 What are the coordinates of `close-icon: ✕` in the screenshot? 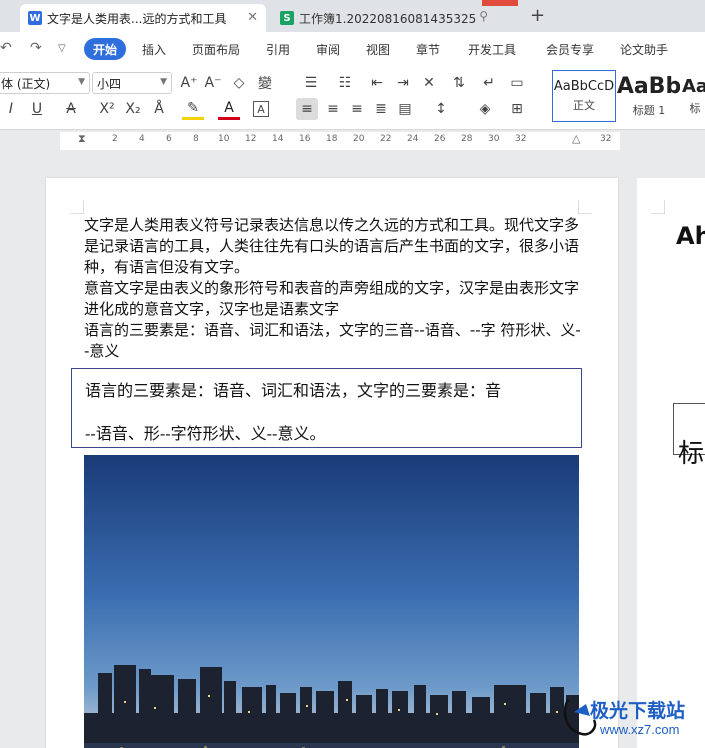 It's located at (252, 17).